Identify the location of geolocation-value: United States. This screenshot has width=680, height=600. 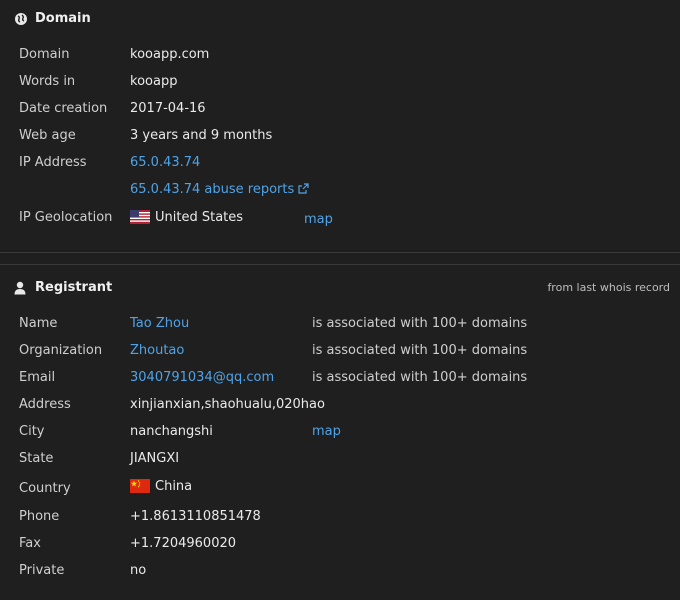
(186, 219).